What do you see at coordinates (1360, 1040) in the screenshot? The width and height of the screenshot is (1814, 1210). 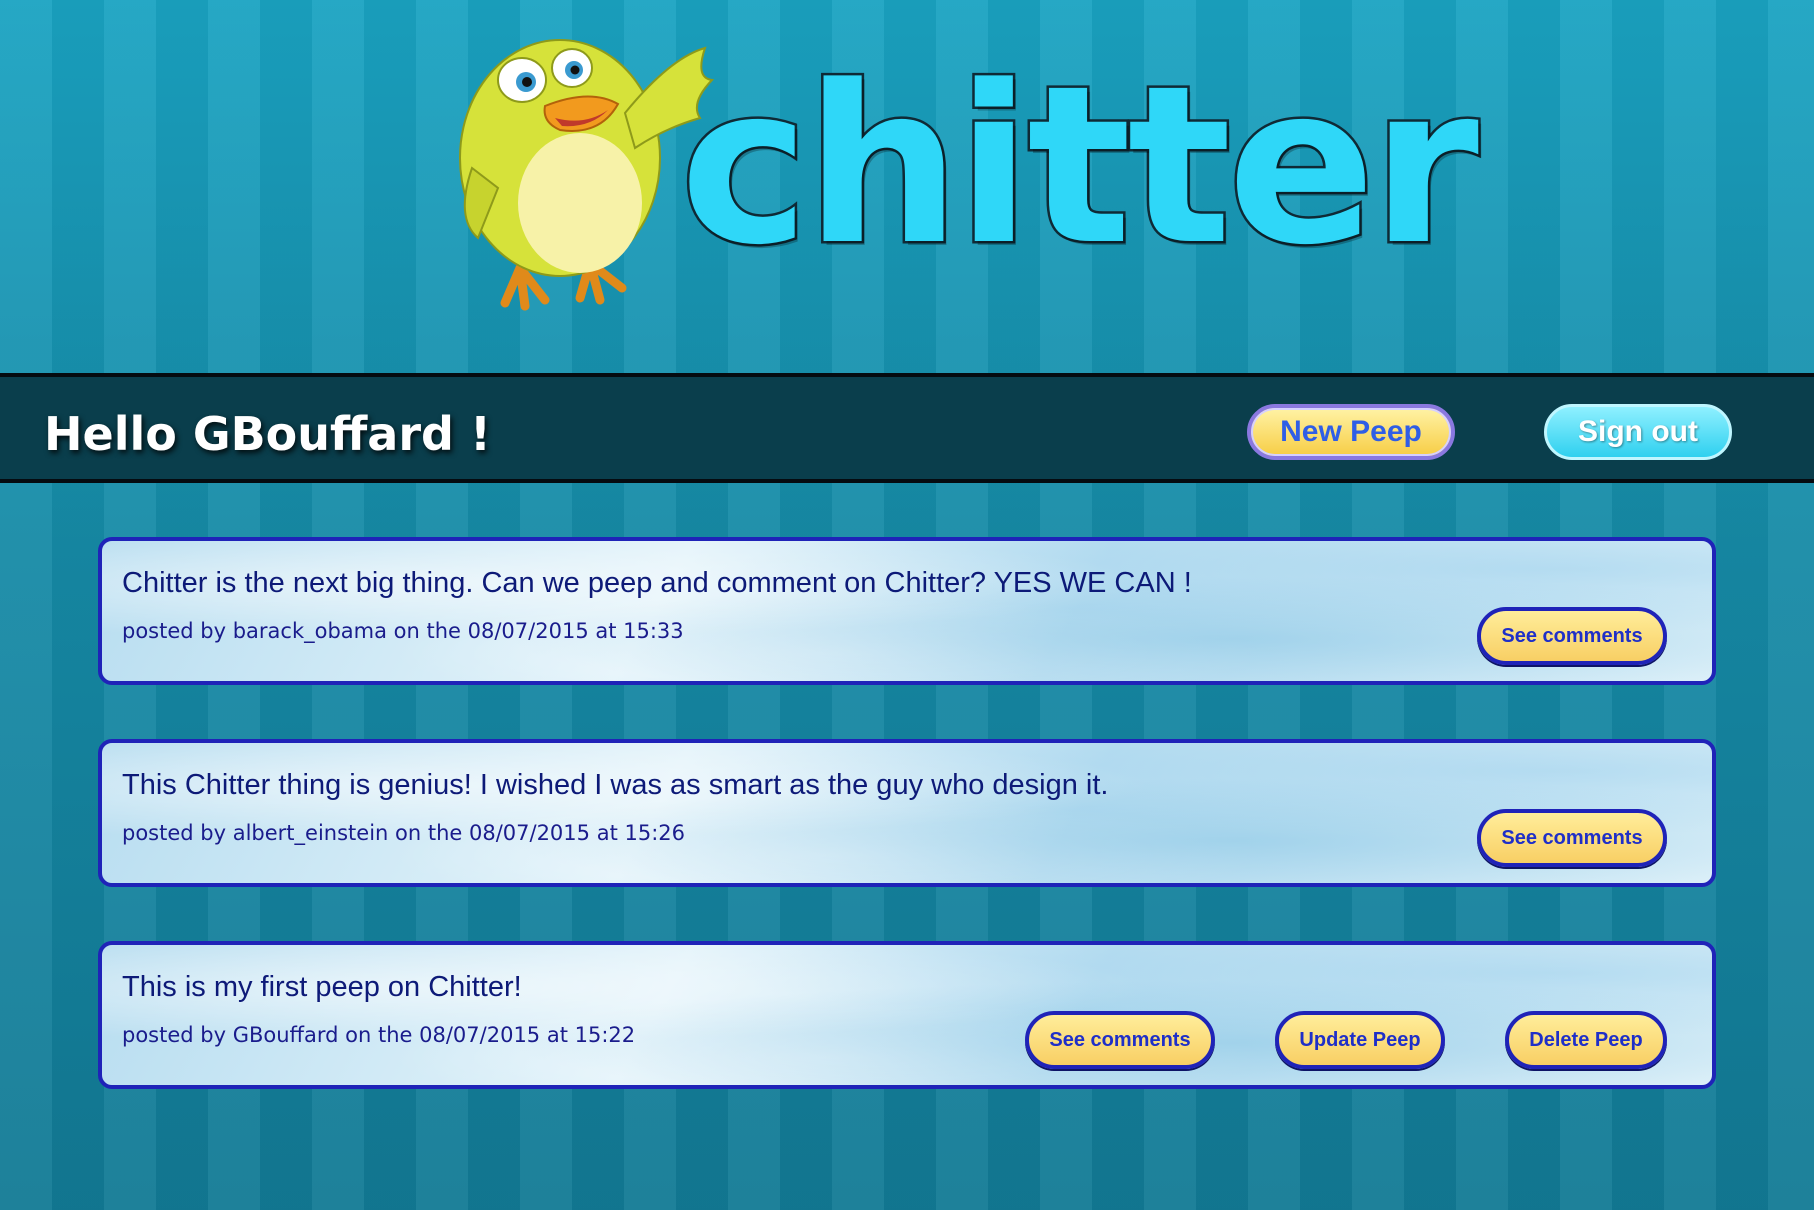 I see `update-peep-button: Update Peep` at bounding box center [1360, 1040].